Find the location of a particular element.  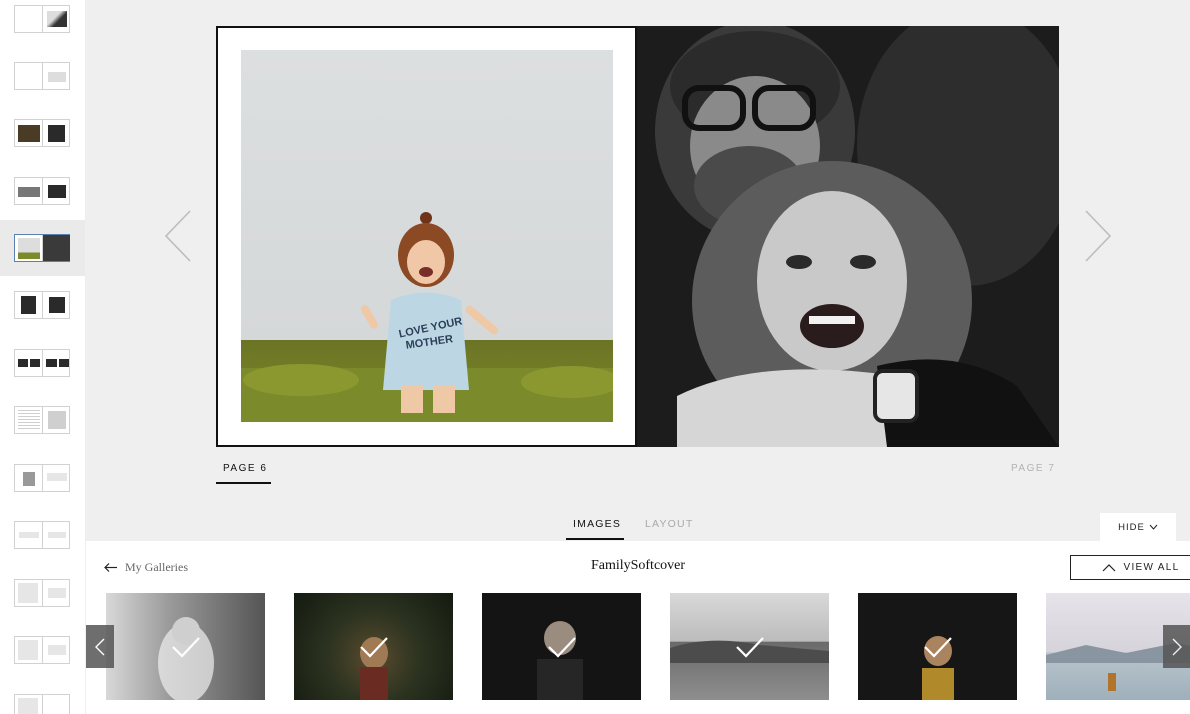

view-all-button: VIEW ALL is located at coordinates (1130, 567).